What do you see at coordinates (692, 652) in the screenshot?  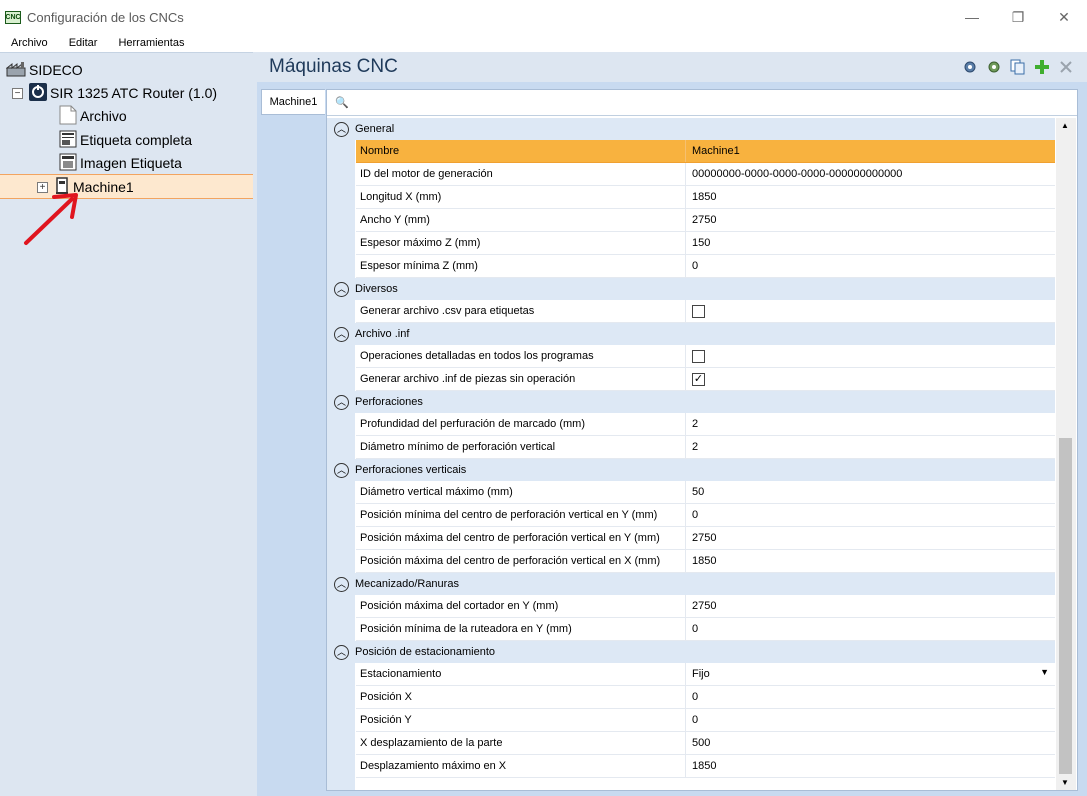 I see `category-row: ︿ Posición de estacionamiento` at bounding box center [692, 652].